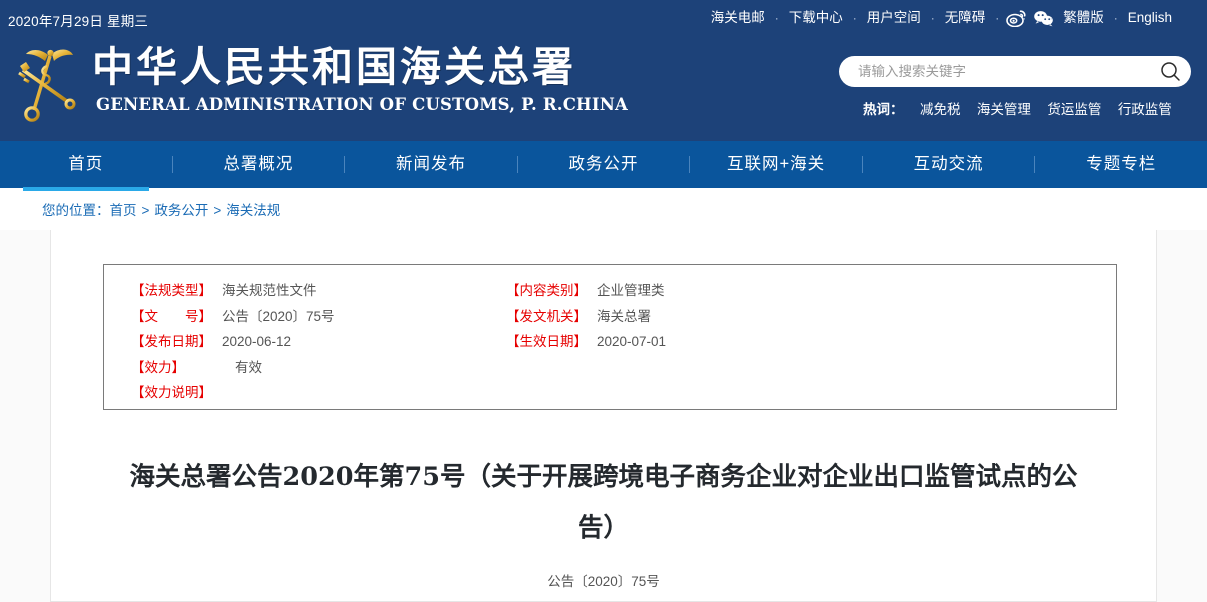  What do you see at coordinates (78, 21) in the screenshot?
I see `current-date: 2020年7月29日 星期三` at bounding box center [78, 21].